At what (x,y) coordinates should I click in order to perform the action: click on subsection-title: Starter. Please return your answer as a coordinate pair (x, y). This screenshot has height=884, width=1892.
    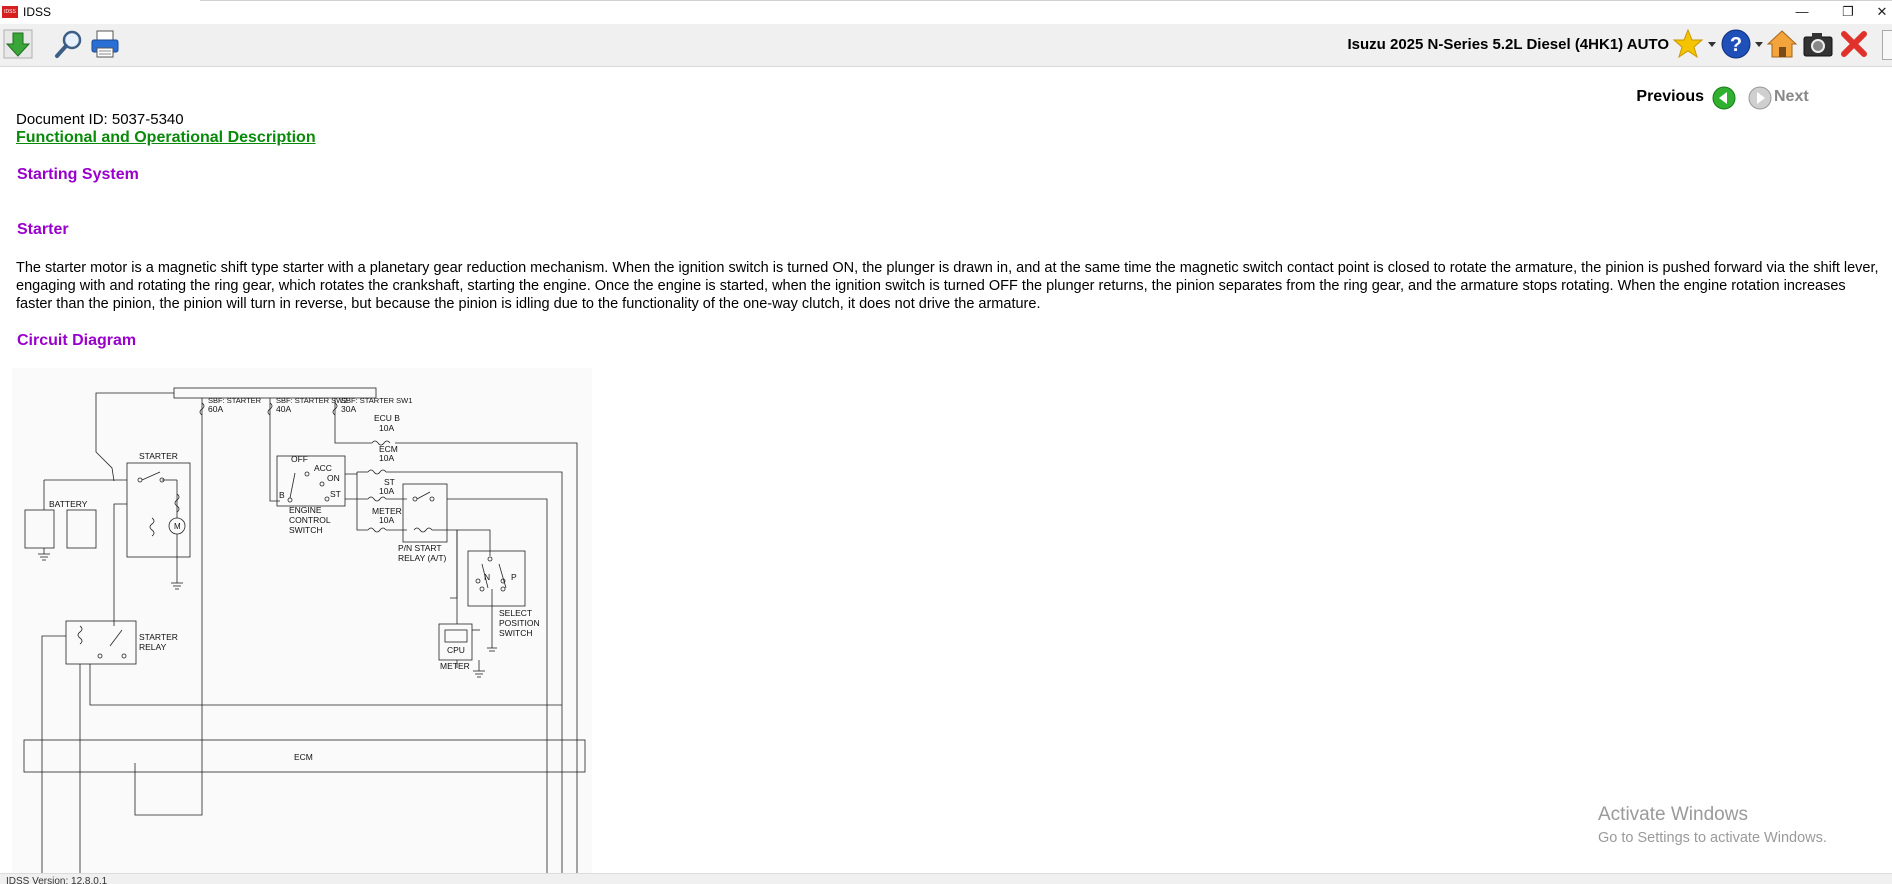
    Looking at the image, I should click on (43, 229).